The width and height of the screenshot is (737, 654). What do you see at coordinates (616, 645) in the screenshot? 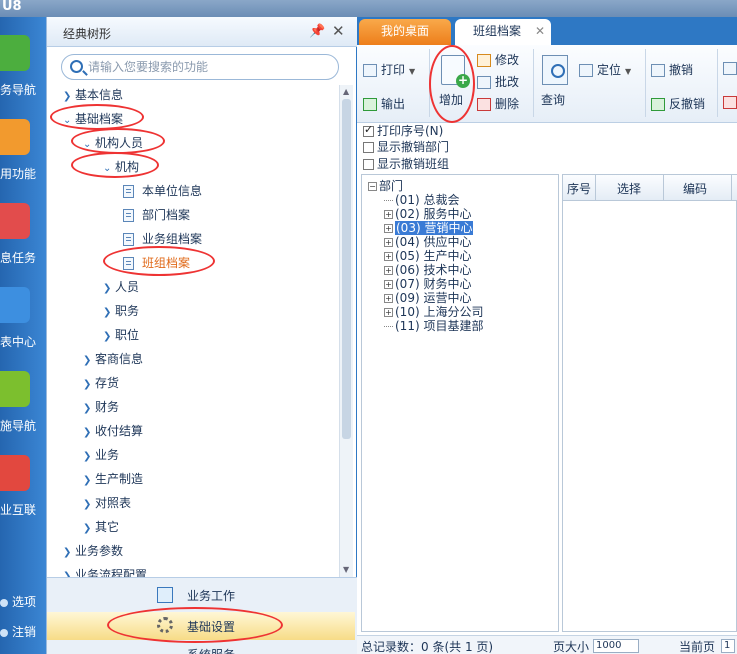
I see `page-size-input: 1000` at bounding box center [616, 645].